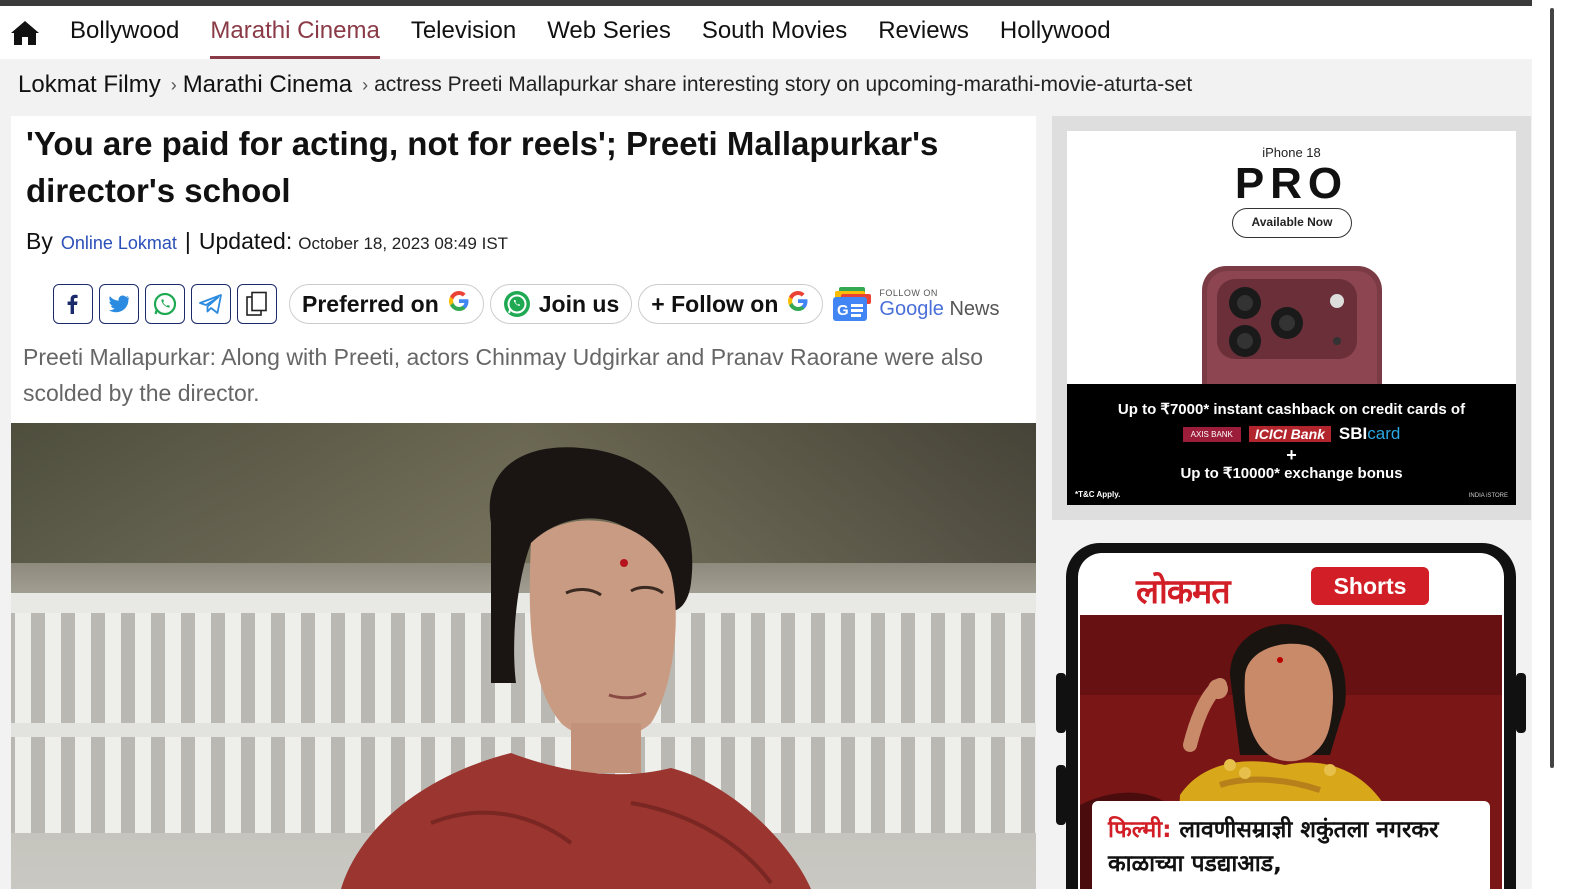  Describe the element at coordinates (39, 241) in the screenshot. I see `by-label: By` at that location.